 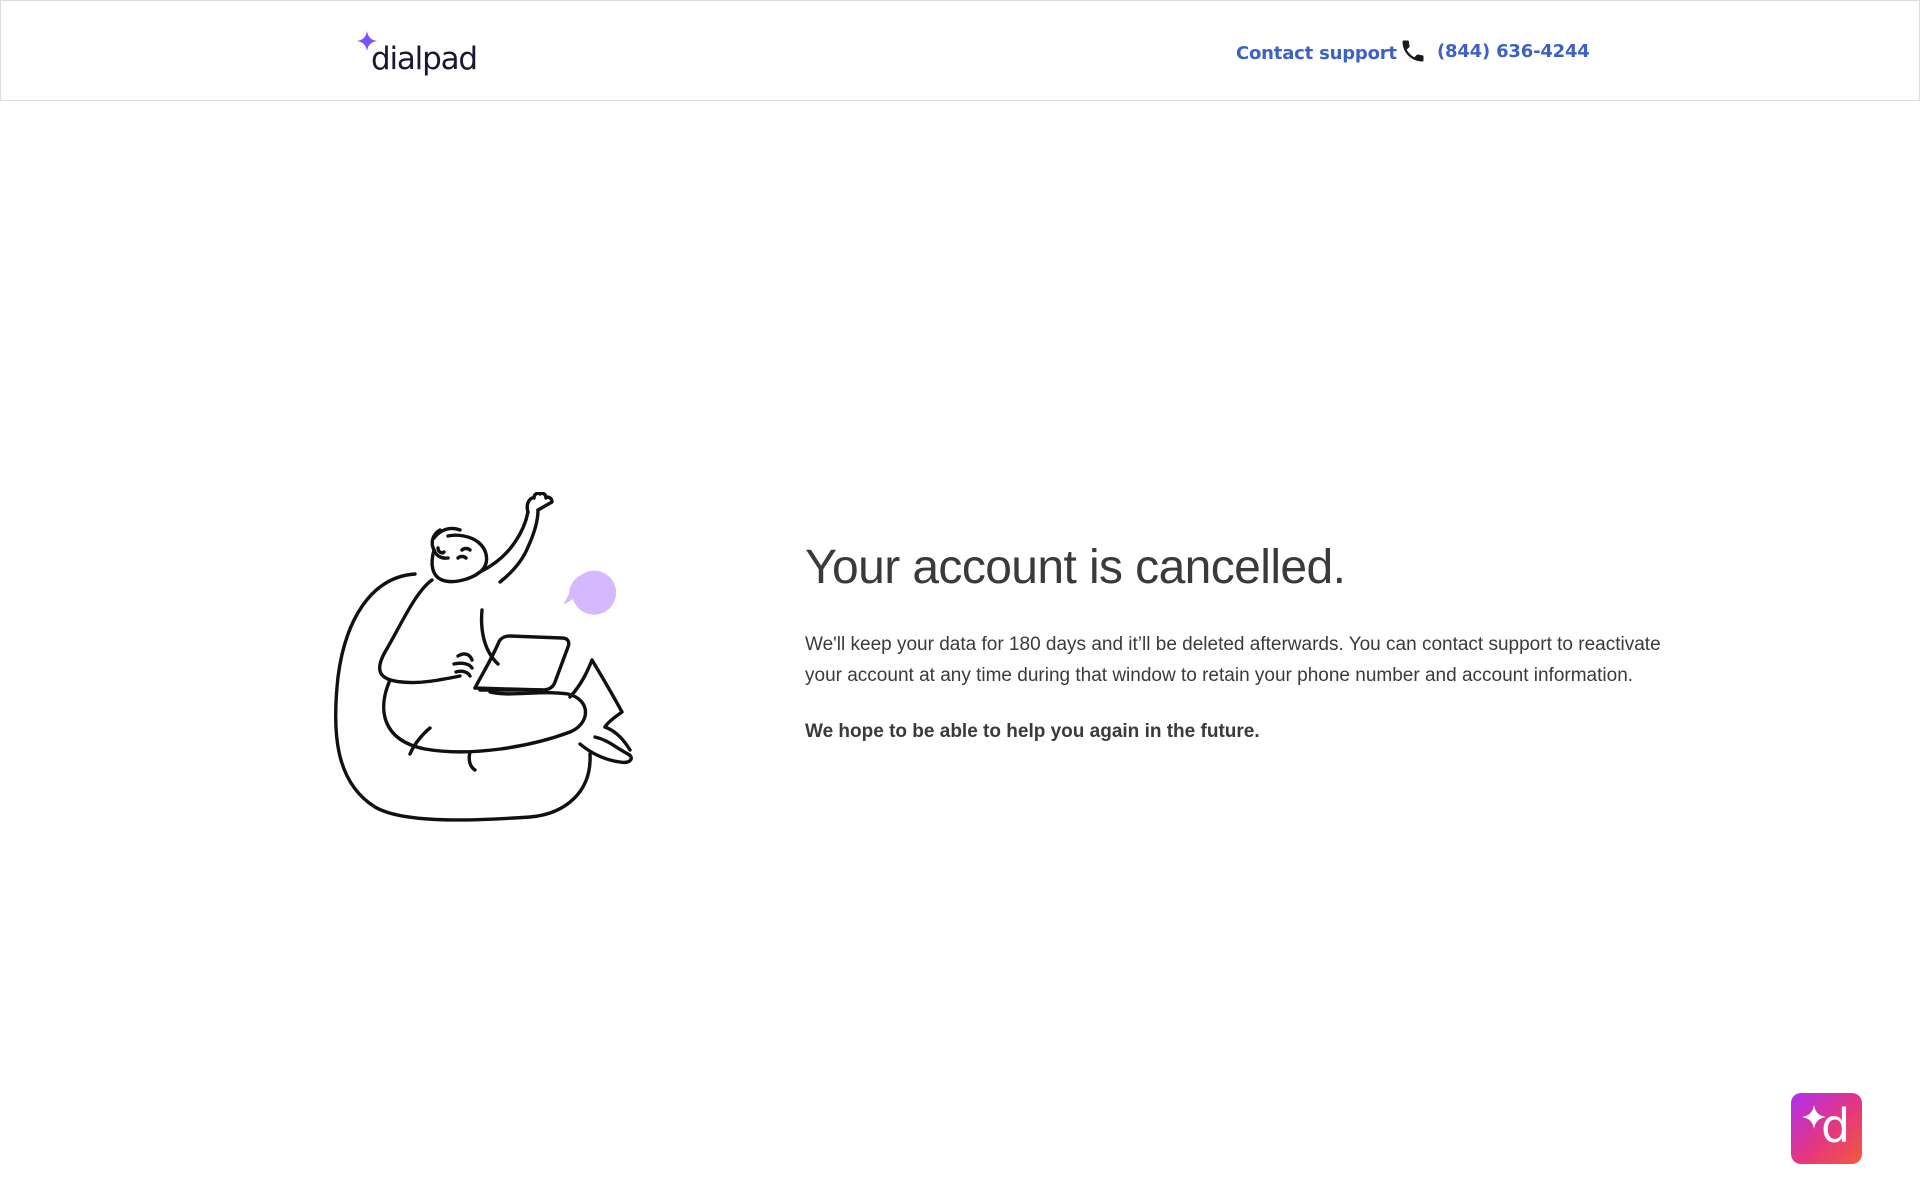 I want to click on speech-bubble-icon, so click(x=590, y=592).